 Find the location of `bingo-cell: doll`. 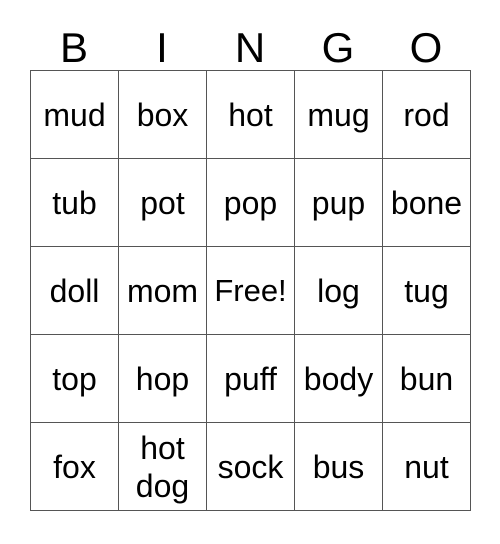

bingo-cell: doll is located at coordinates (75, 291).